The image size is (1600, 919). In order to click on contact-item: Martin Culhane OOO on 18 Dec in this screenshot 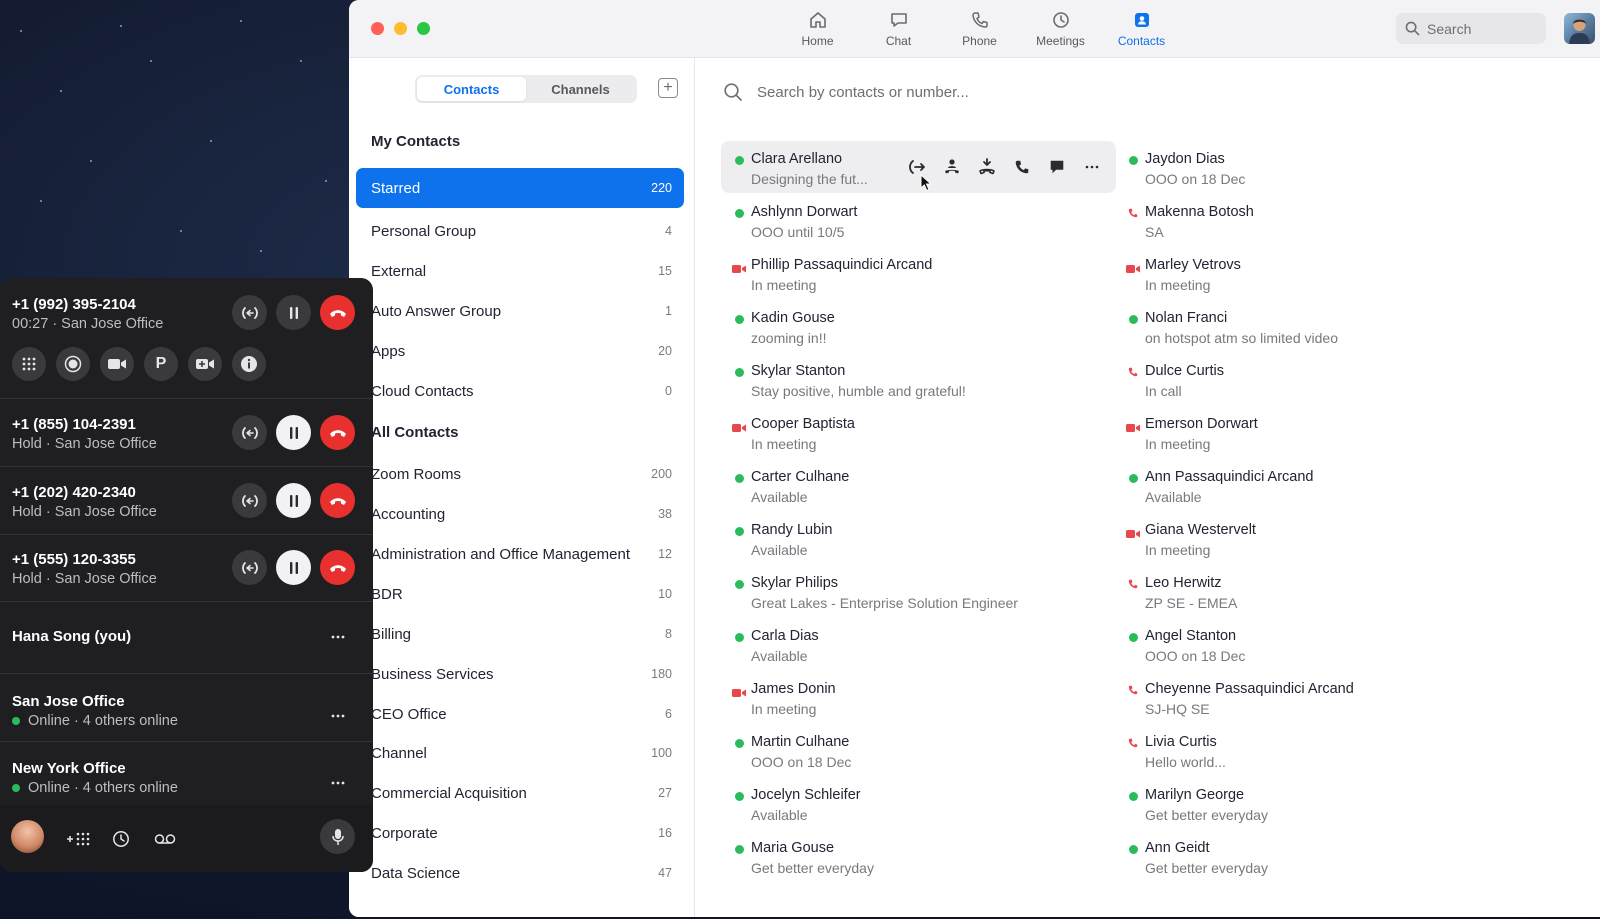, I will do `click(916, 757)`.